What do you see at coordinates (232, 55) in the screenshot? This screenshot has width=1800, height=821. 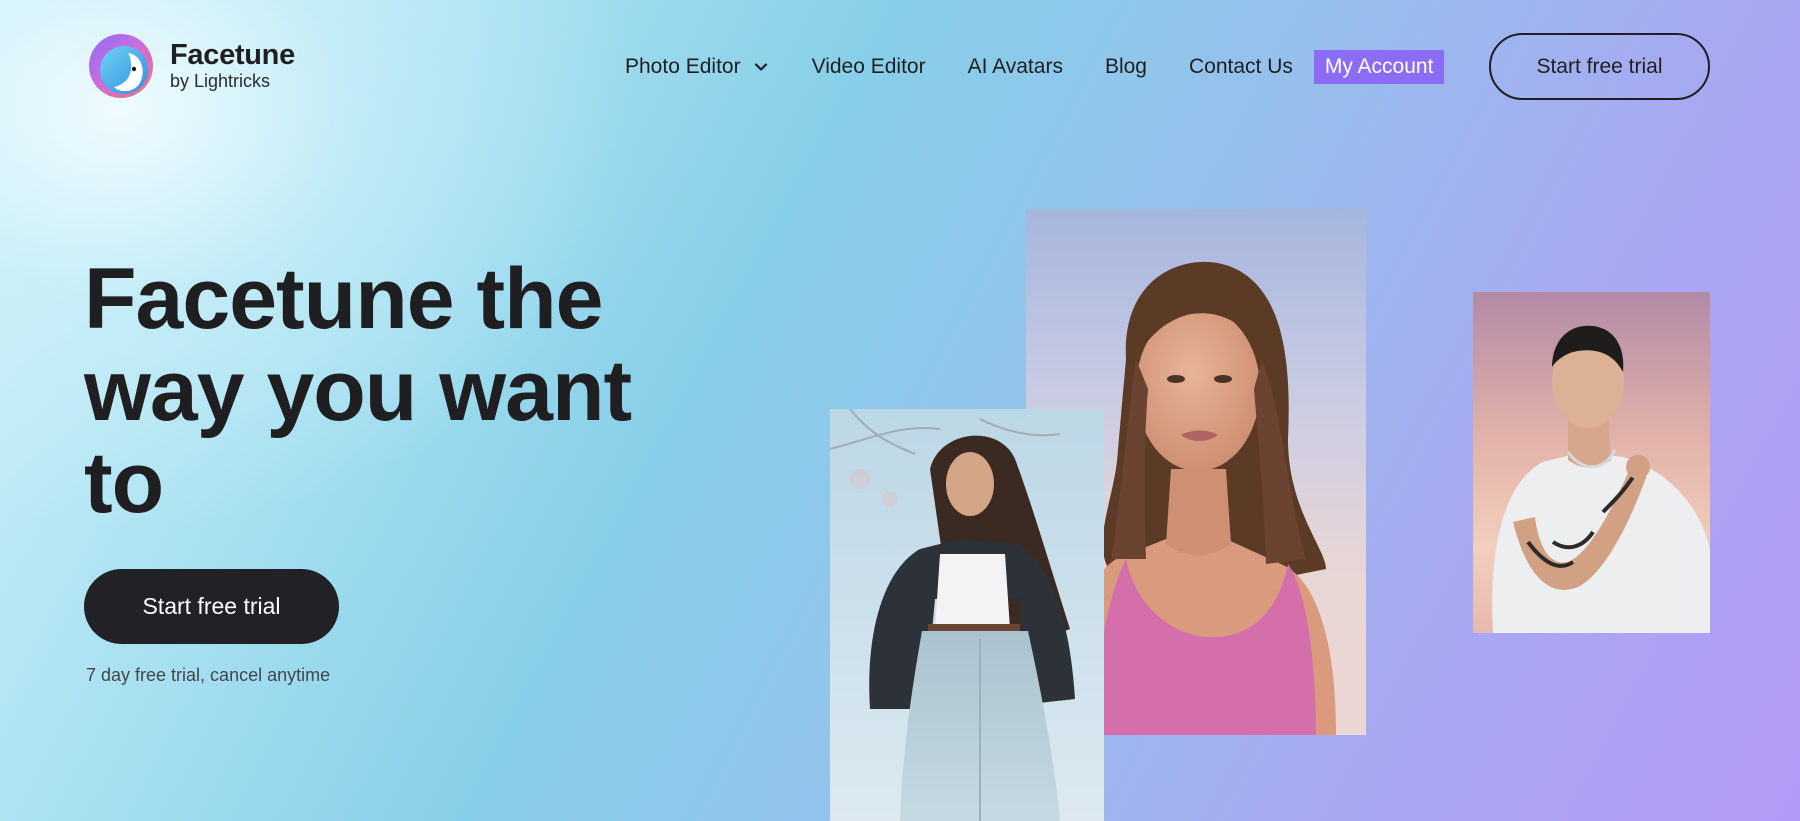 I see `brand-name: Facetune` at bounding box center [232, 55].